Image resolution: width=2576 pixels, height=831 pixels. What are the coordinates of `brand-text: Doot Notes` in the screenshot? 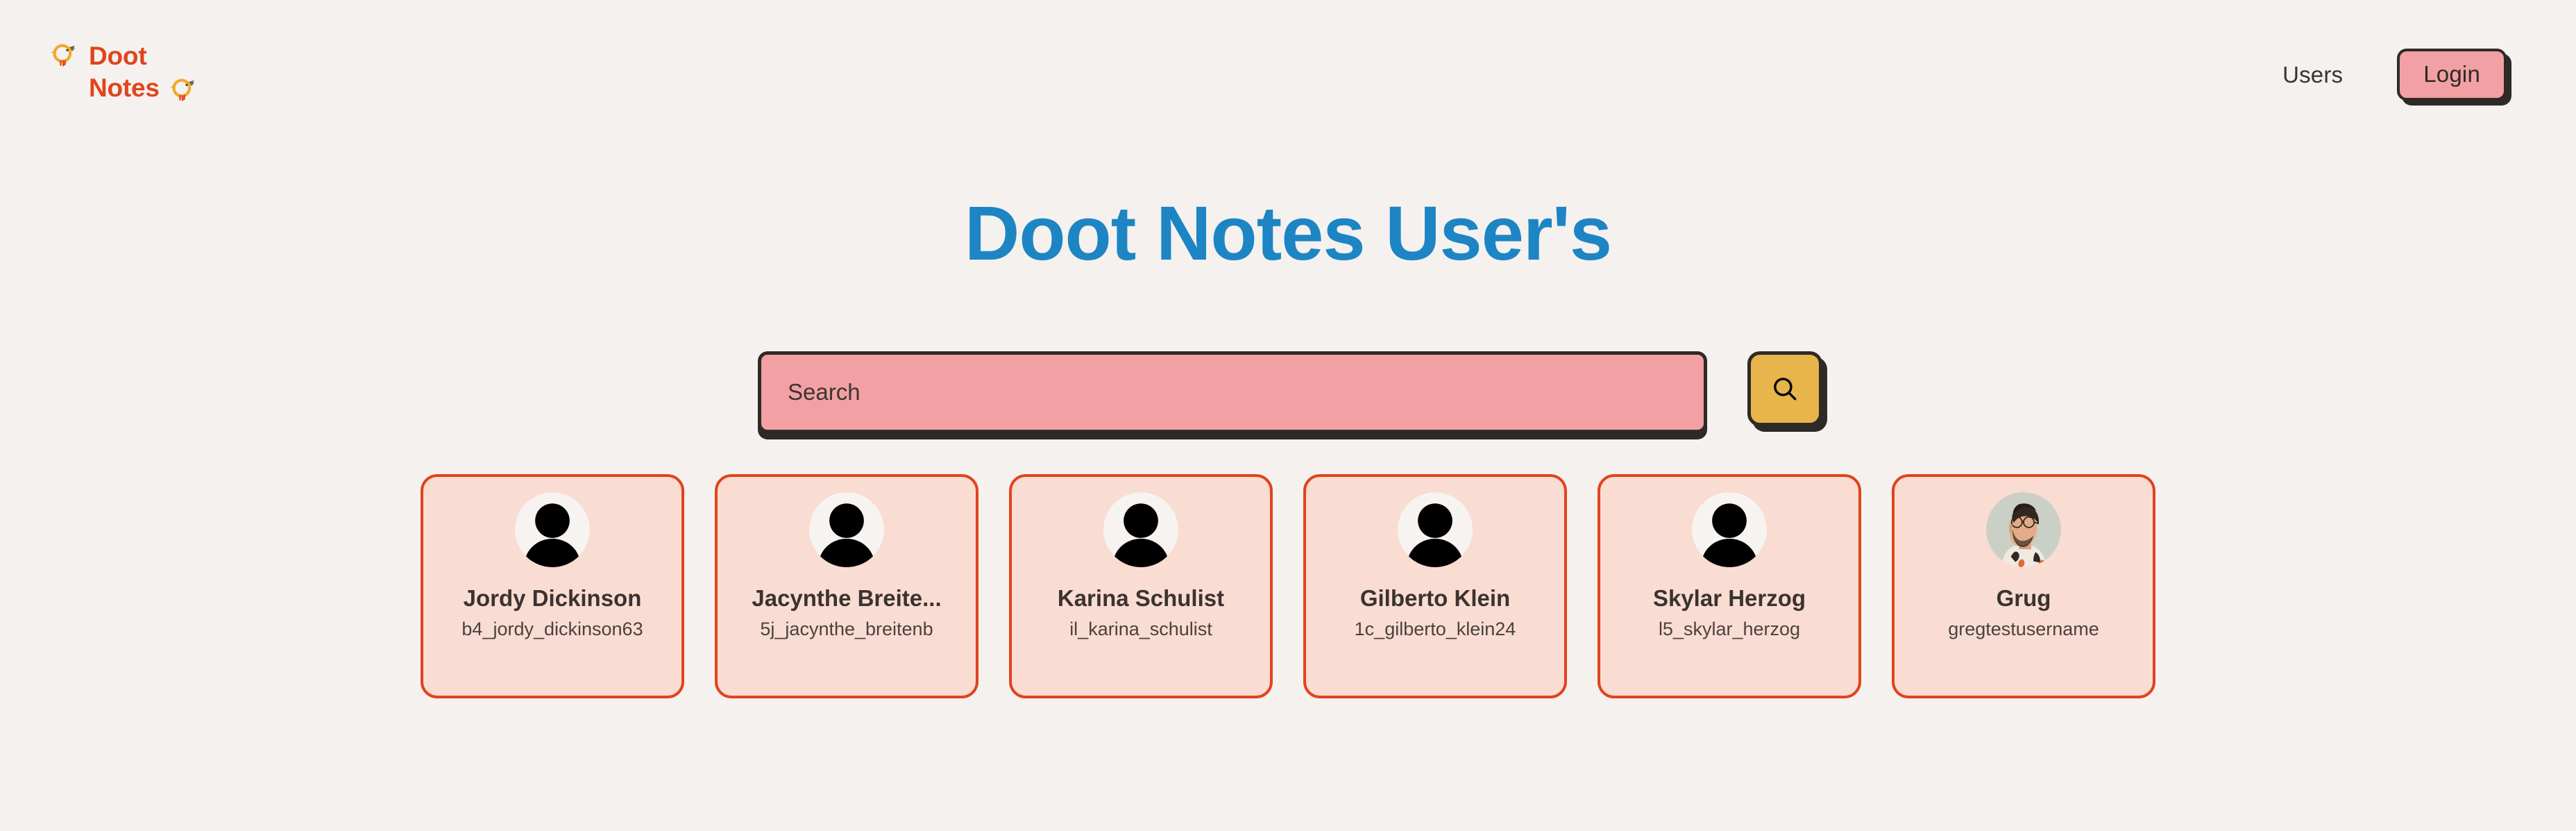 It's located at (142, 72).